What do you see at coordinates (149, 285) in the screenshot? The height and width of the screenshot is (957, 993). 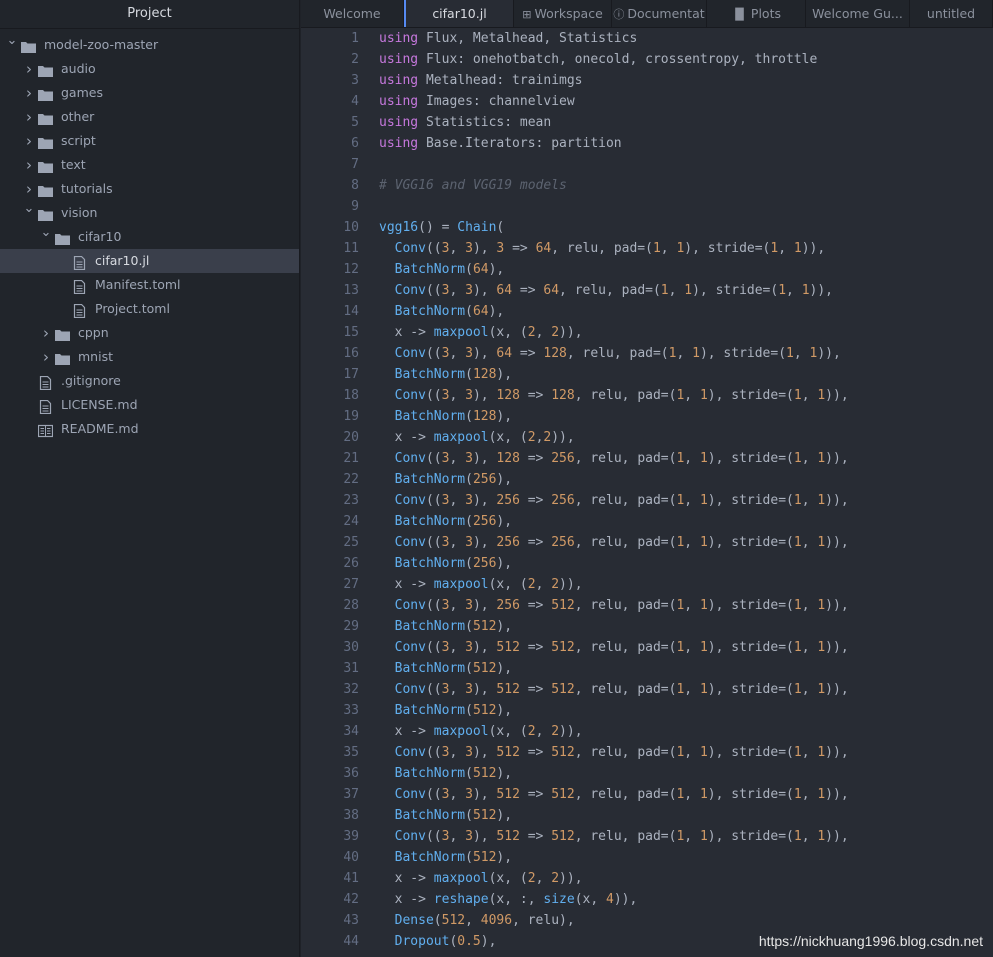 I see `tree-file-item: Manifest.toml` at bounding box center [149, 285].